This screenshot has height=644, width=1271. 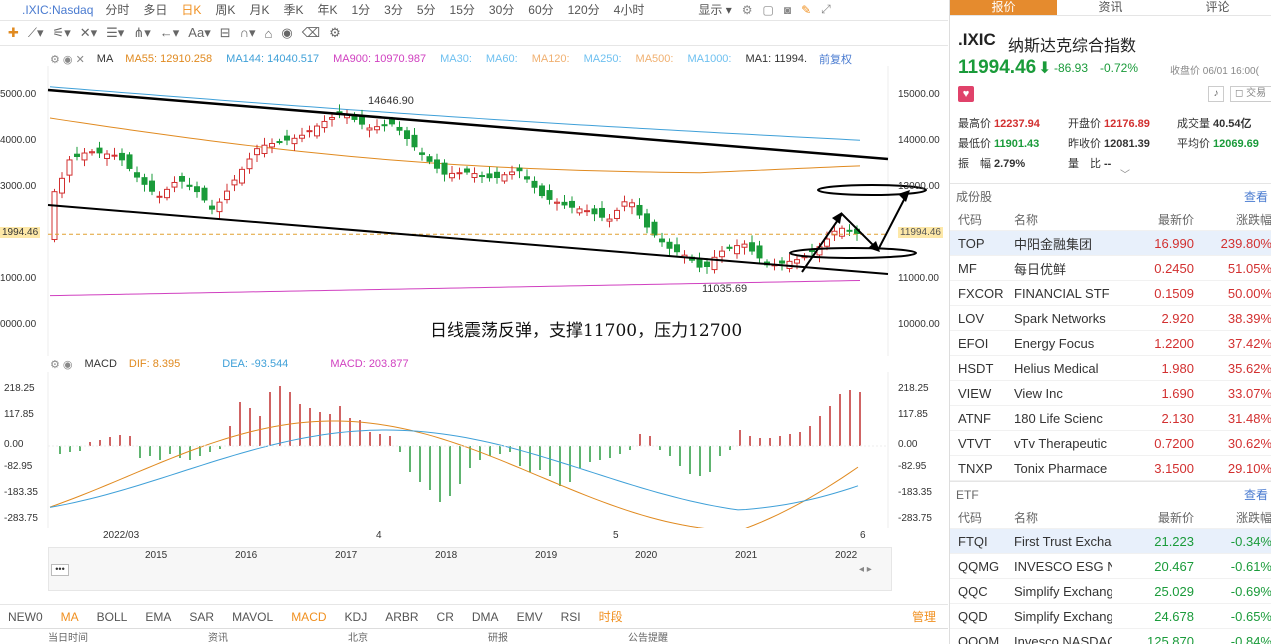 What do you see at coordinates (1110, 318) in the screenshot?
I see `table-row: LOV Spark Networks 2.920 38.39%` at bounding box center [1110, 318].